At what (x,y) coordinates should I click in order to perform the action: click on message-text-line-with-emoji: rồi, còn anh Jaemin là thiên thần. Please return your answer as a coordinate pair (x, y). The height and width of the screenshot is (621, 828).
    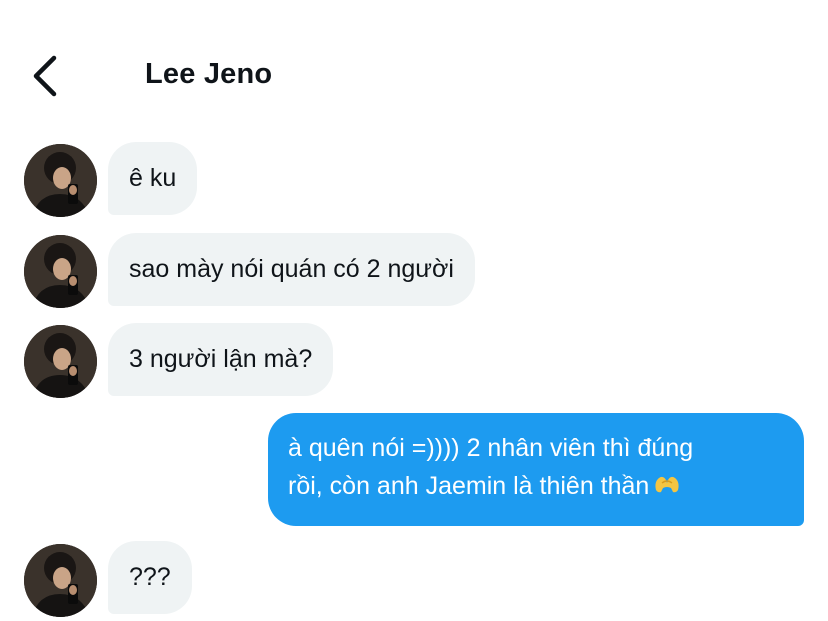
    Looking at the image, I should click on (535, 487).